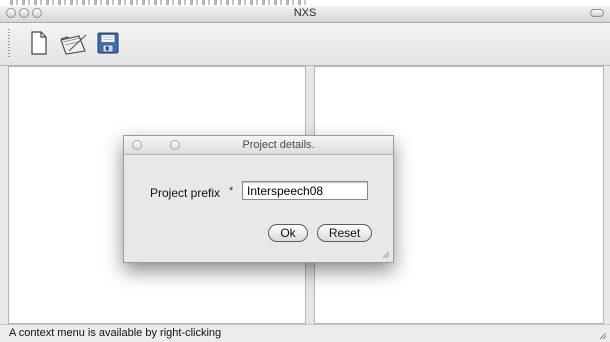 This screenshot has height=342, width=610. I want to click on dialog-resize-grip-icon, so click(385, 254).